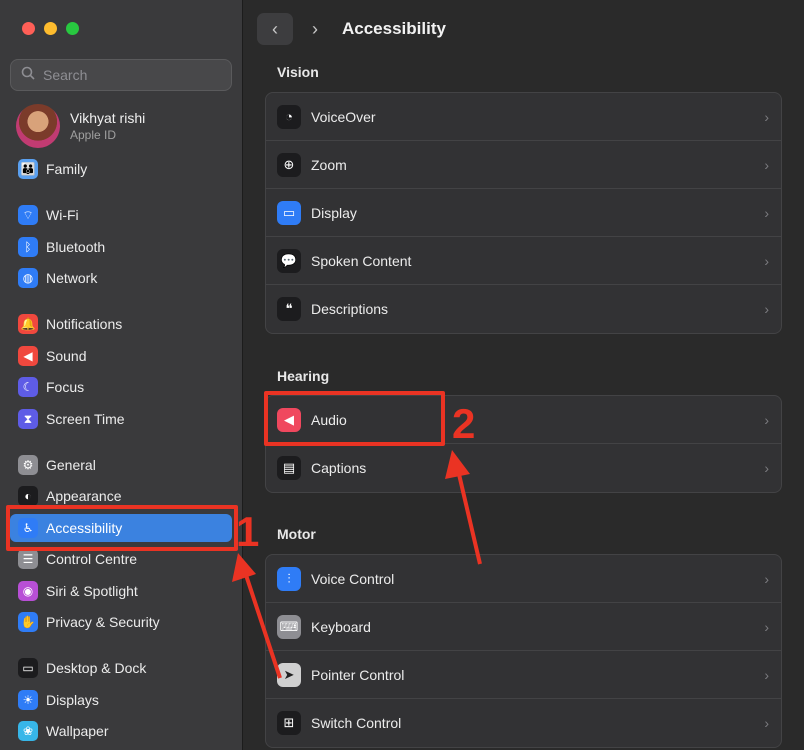  I want to click on row-label: Spoken Content, so click(361, 260).